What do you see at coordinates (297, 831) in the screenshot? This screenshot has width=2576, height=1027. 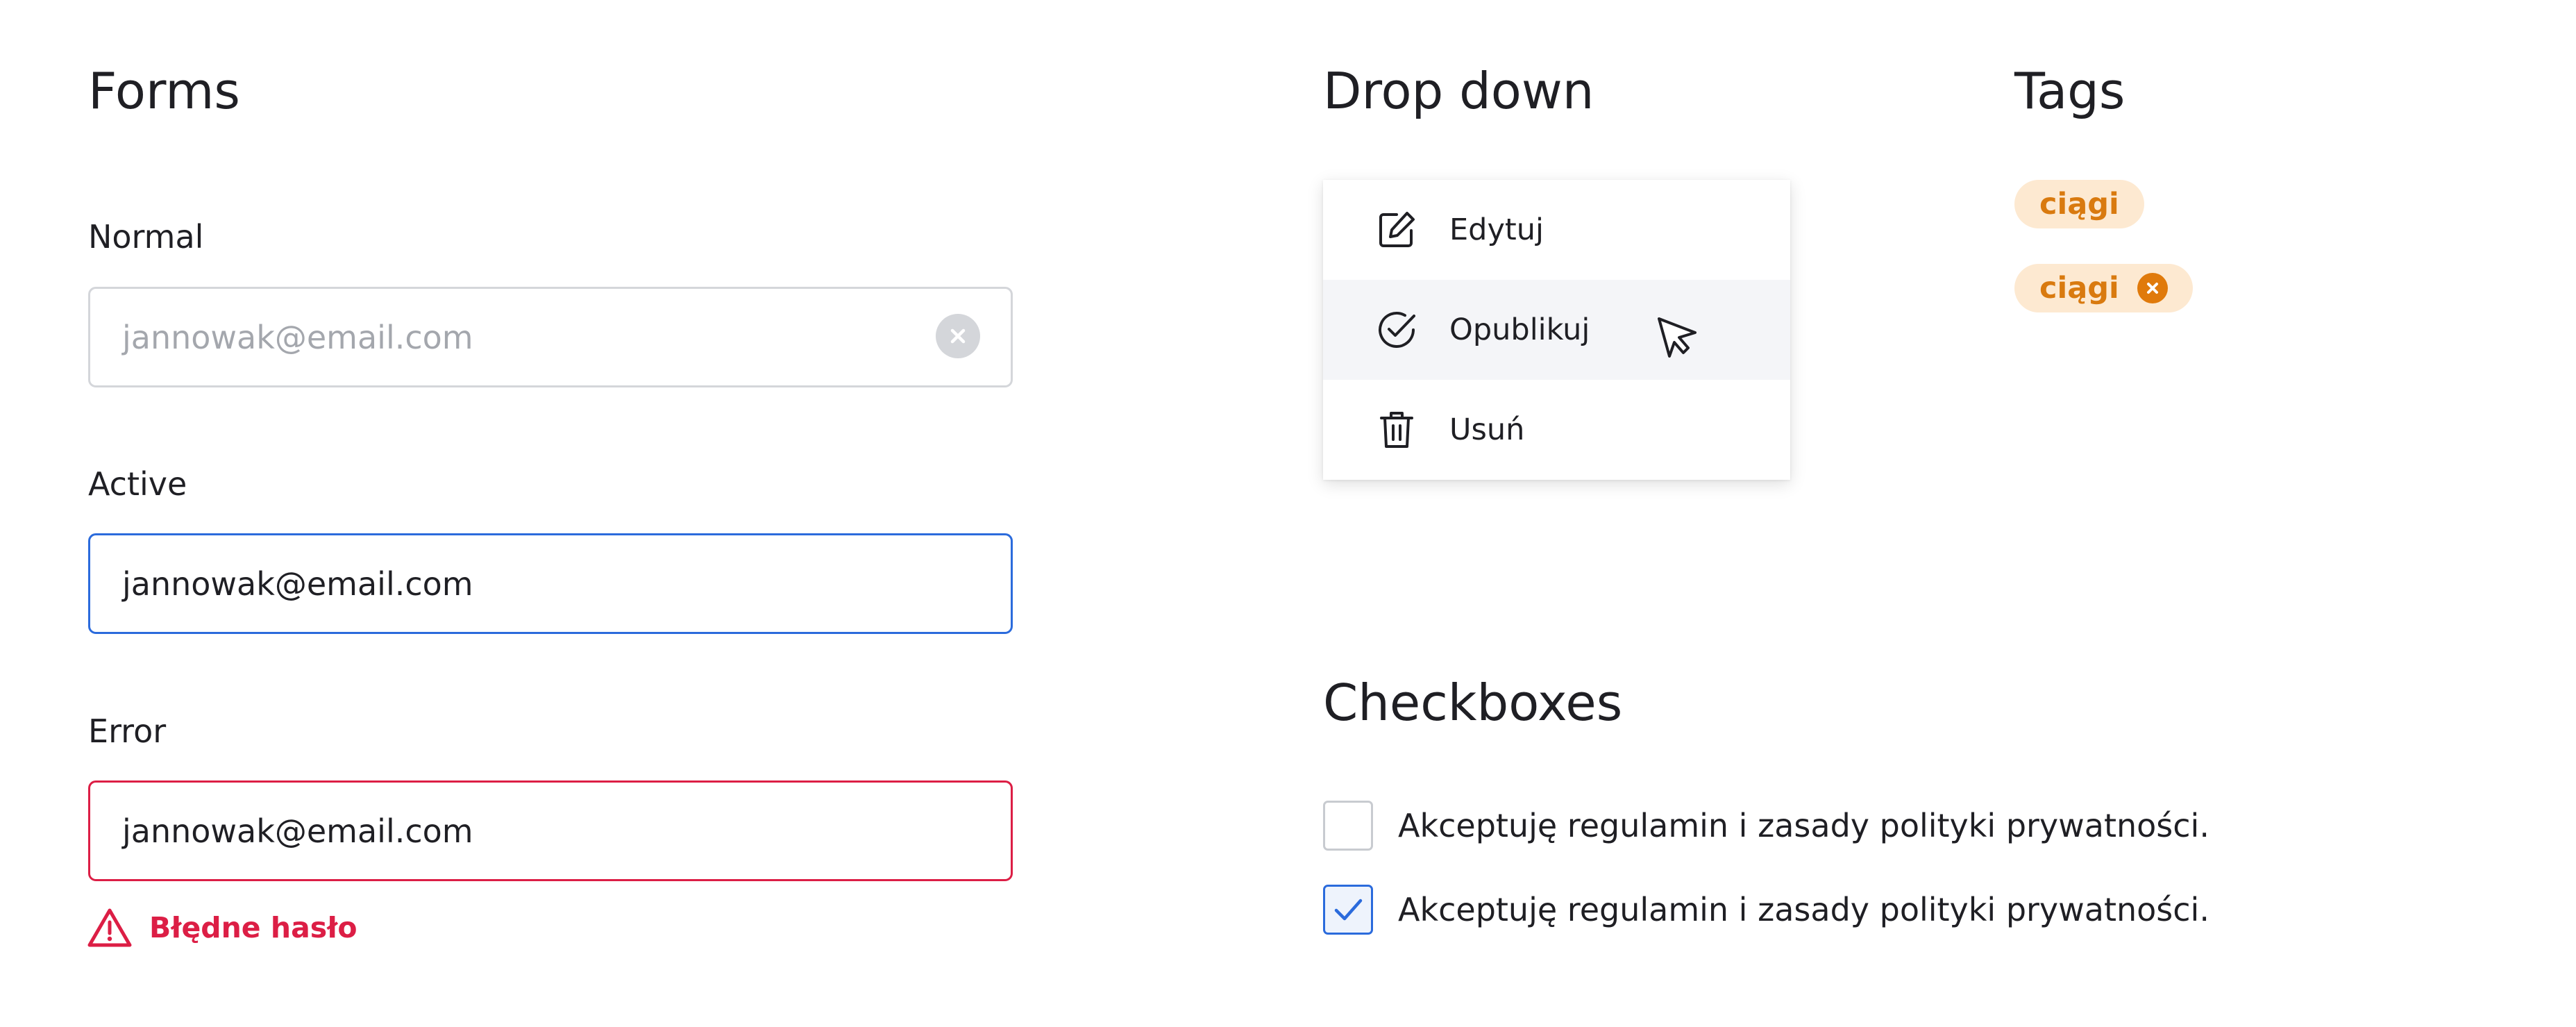 I see `email-field-error-value: jannowak@email.com` at bounding box center [297, 831].